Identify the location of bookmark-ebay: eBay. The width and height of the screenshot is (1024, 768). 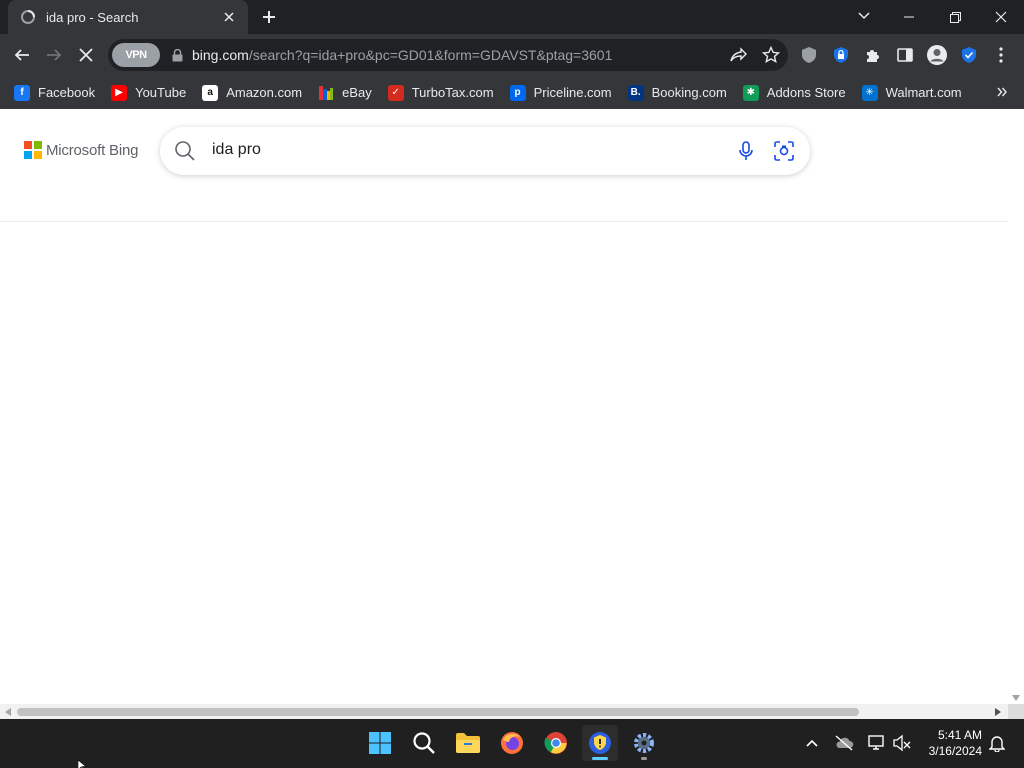
(345, 93).